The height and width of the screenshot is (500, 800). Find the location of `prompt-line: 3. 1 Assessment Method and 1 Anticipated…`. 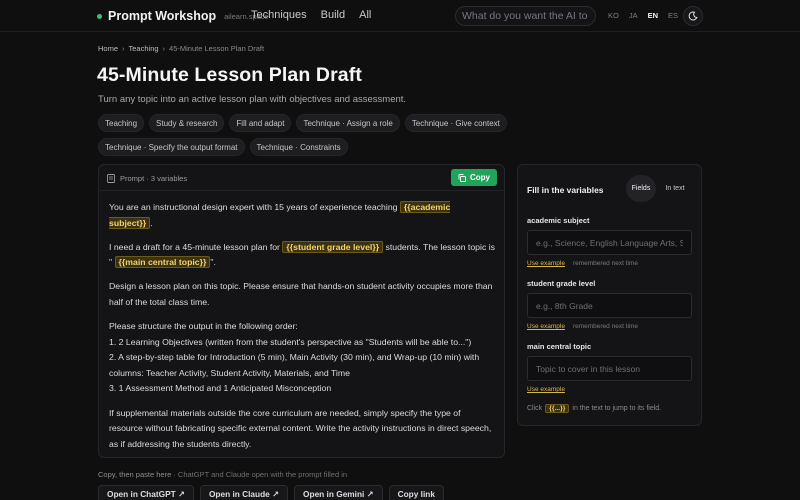

prompt-line: 3. 1 Assessment Method and 1 Anticipated… is located at coordinates (220, 388).